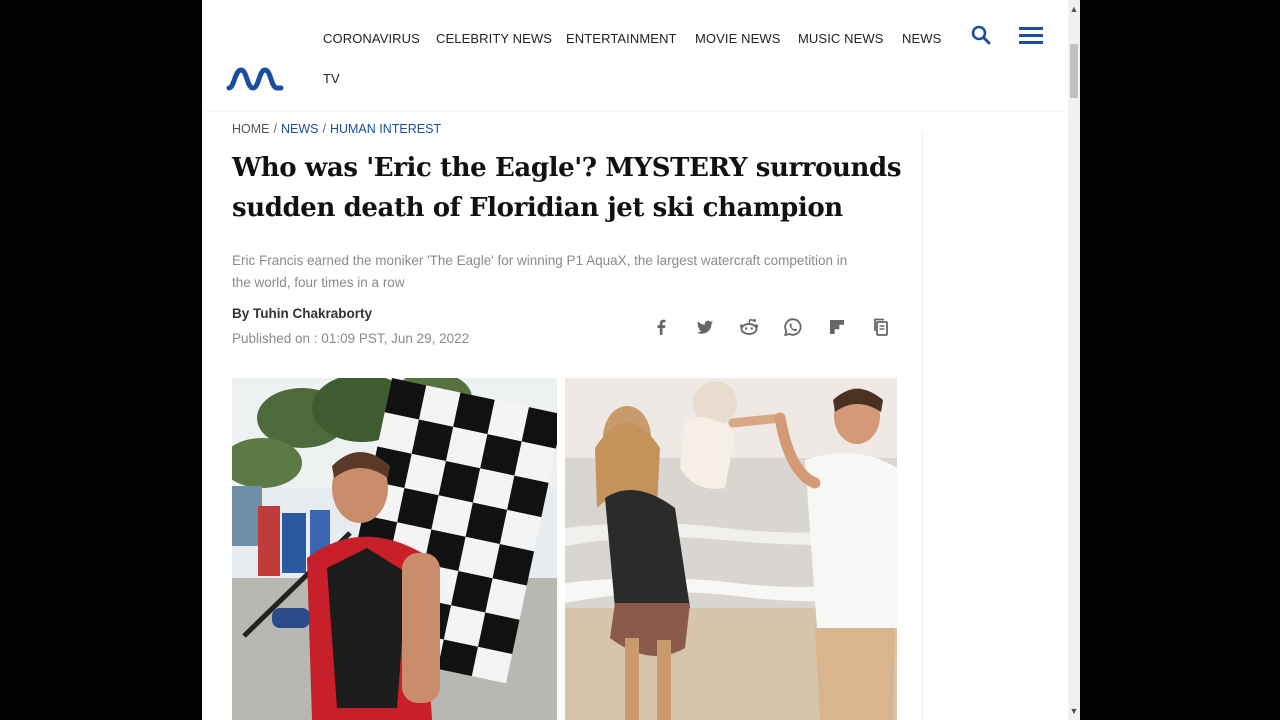 The image size is (1280, 720). I want to click on sidebar-divider, so click(922, 426).